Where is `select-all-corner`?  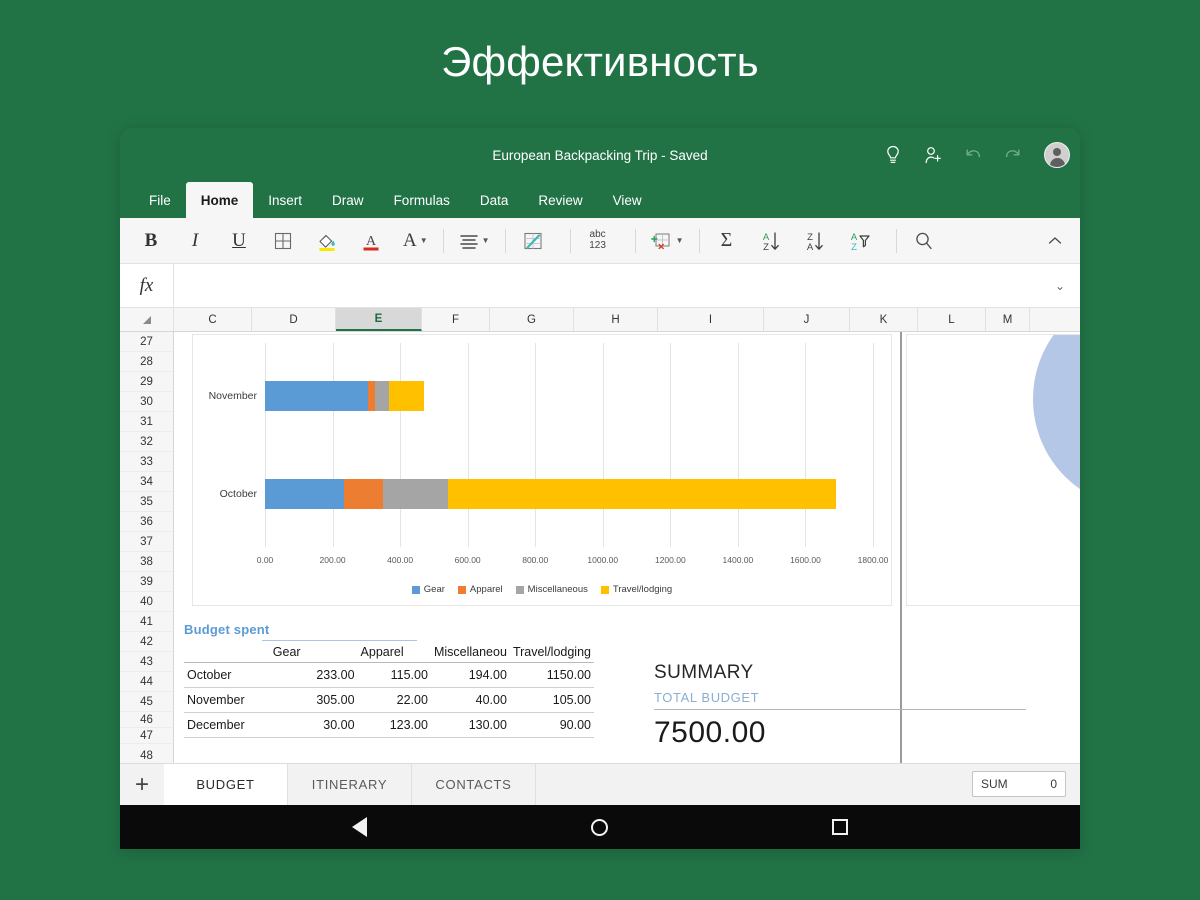
select-all-corner is located at coordinates (147, 319).